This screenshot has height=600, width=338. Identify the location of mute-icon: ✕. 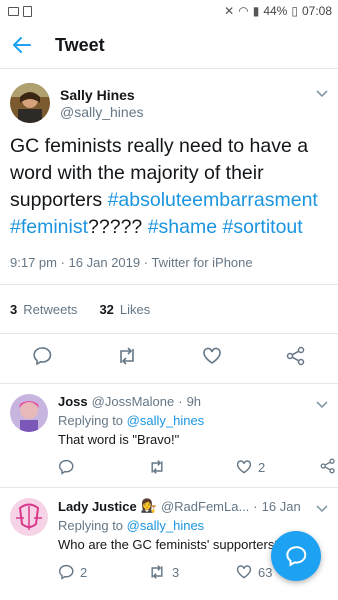
(229, 11).